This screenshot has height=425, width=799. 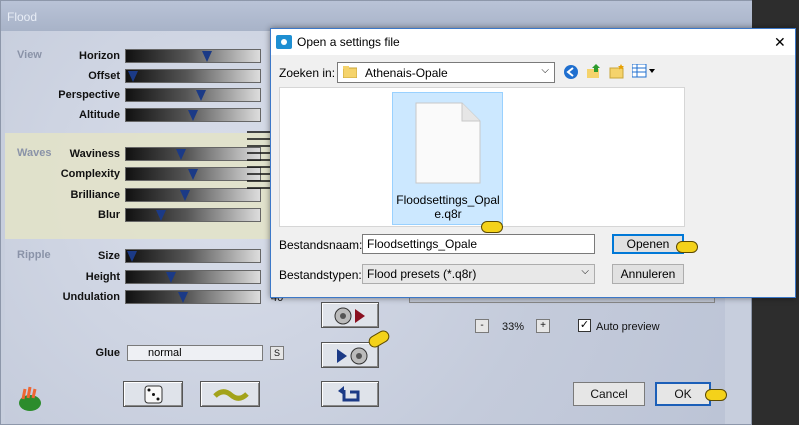 I want to click on look-in-label: Zoeken in:, so click(x=307, y=73).